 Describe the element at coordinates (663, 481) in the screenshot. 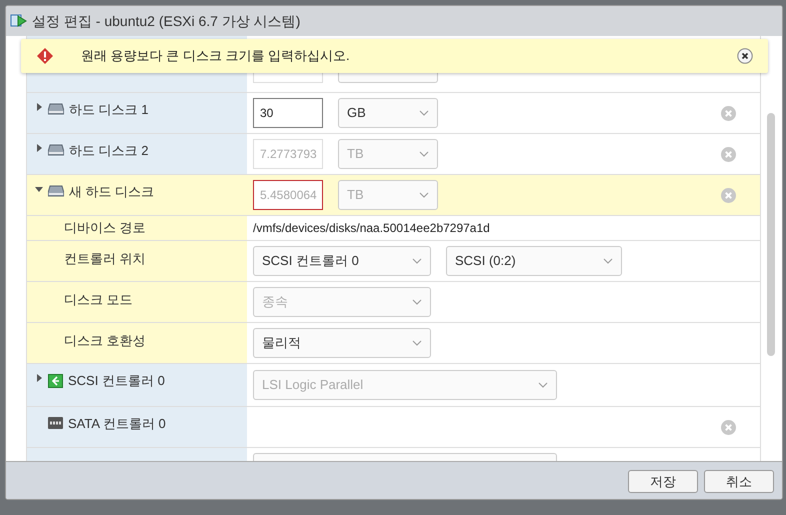

I see `dialog-button: 저장` at that location.